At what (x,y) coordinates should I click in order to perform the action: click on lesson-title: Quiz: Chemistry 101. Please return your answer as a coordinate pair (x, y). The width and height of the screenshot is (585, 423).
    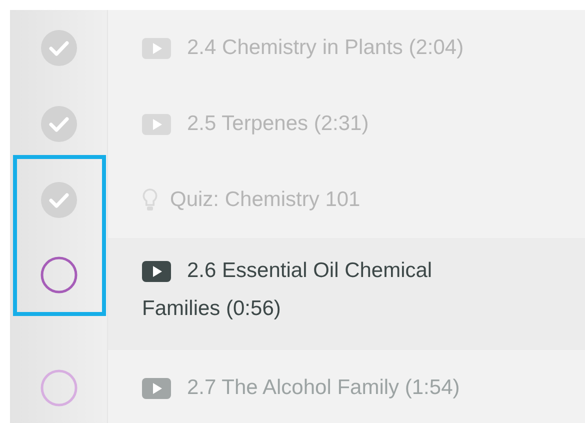
    Looking at the image, I should click on (325, 200).